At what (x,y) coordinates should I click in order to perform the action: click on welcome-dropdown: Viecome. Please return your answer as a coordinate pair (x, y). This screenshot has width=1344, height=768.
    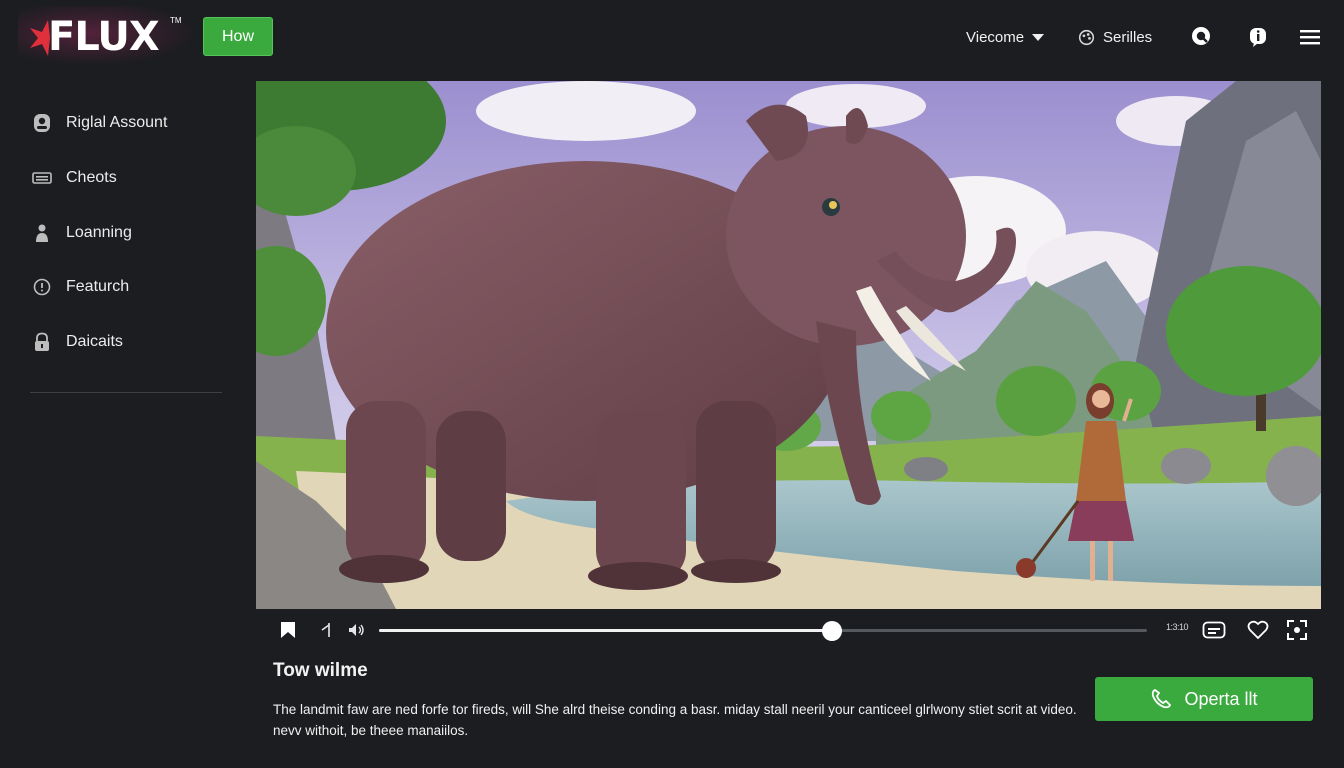
    Looking at the image, I should click on (1005, 37).